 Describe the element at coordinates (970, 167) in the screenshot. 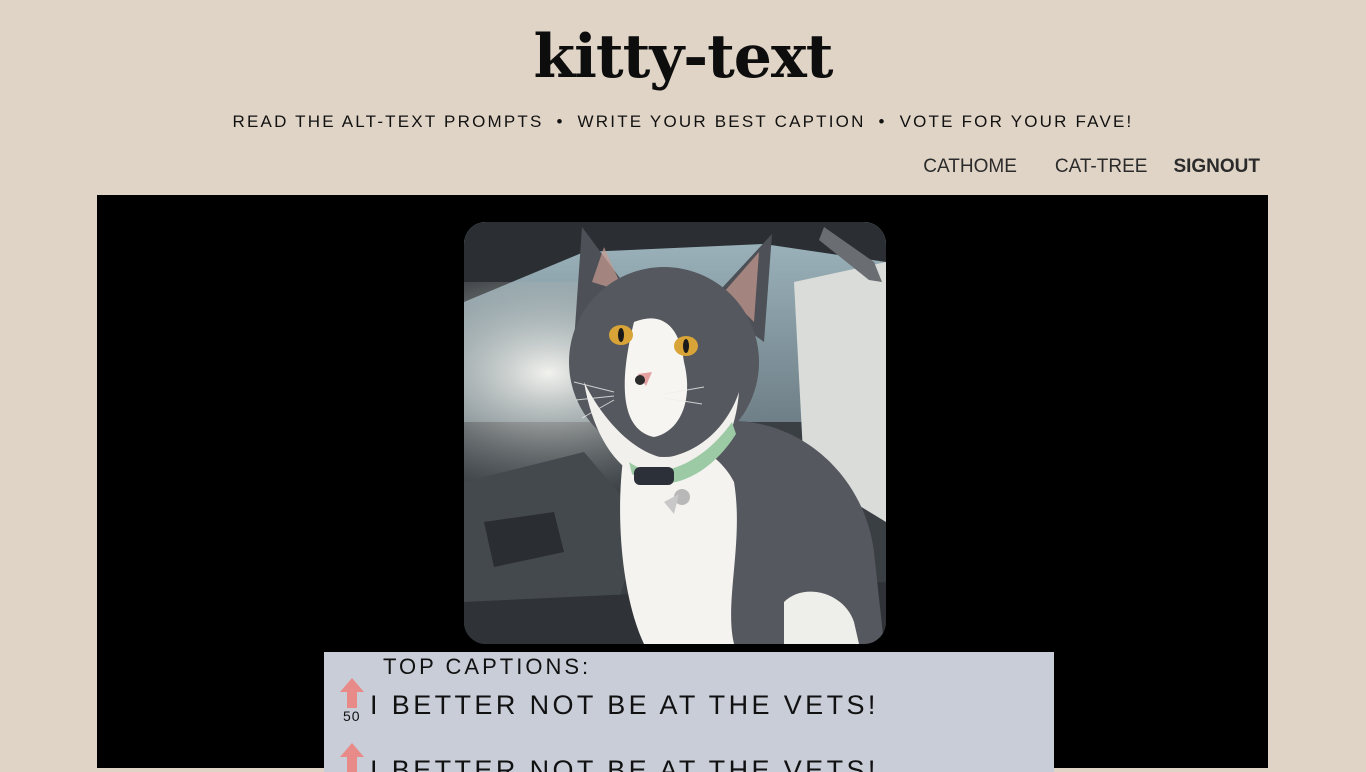

I see `nav-cathome-link: CATHOME` at that location.